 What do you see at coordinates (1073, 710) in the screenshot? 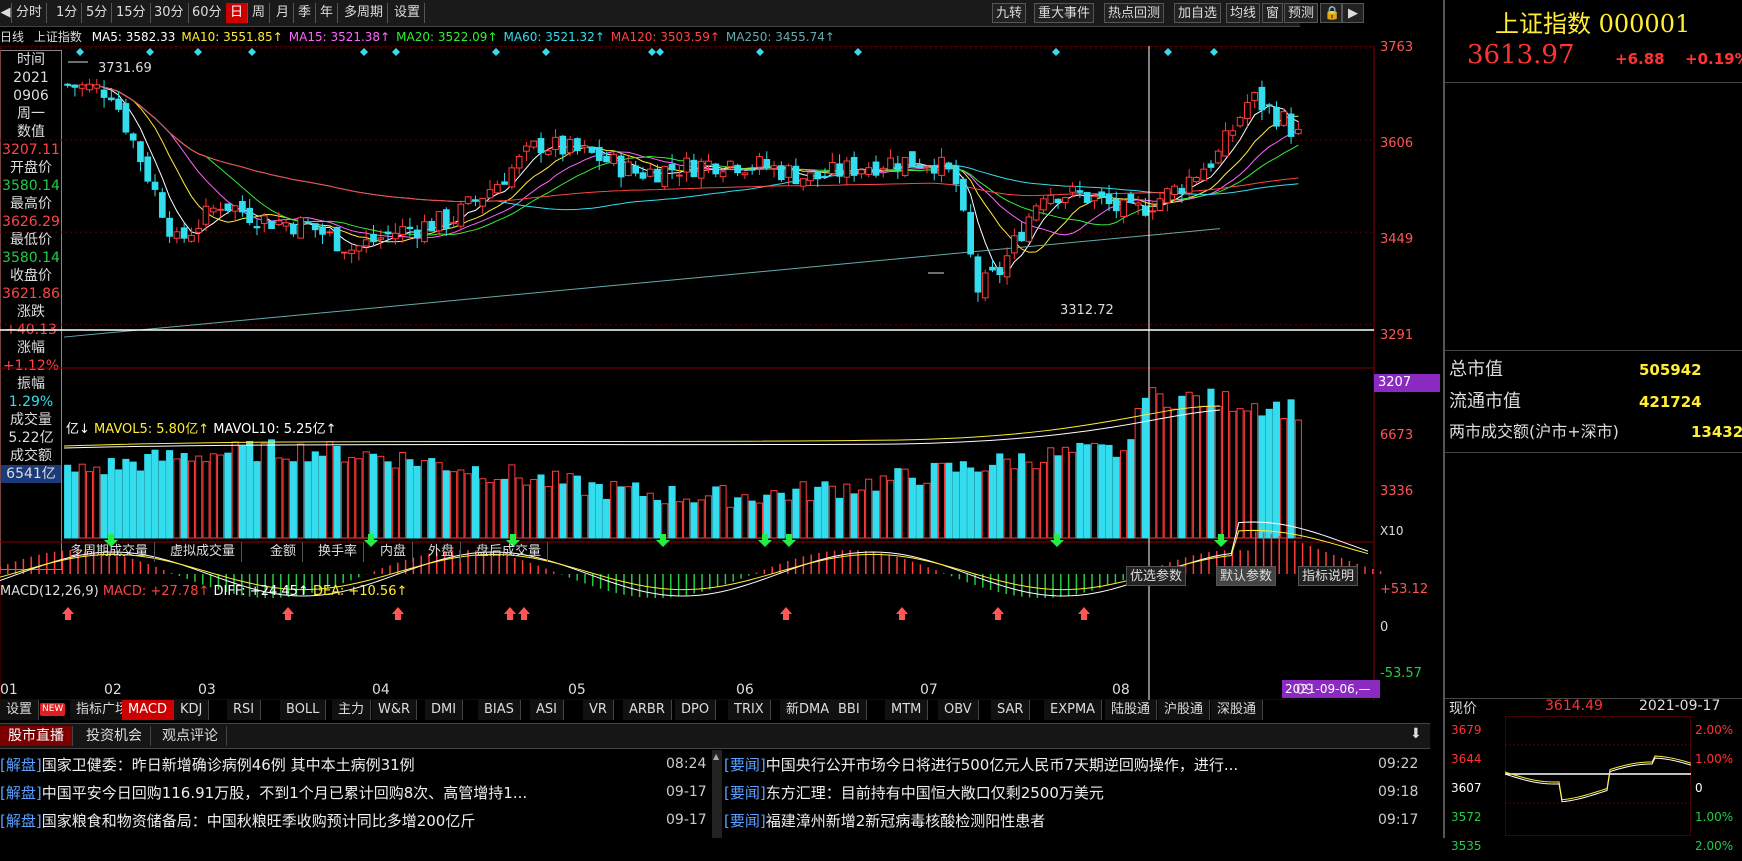
I see `indicator-tab: EXPMA` at bounding box center [1073, 710].